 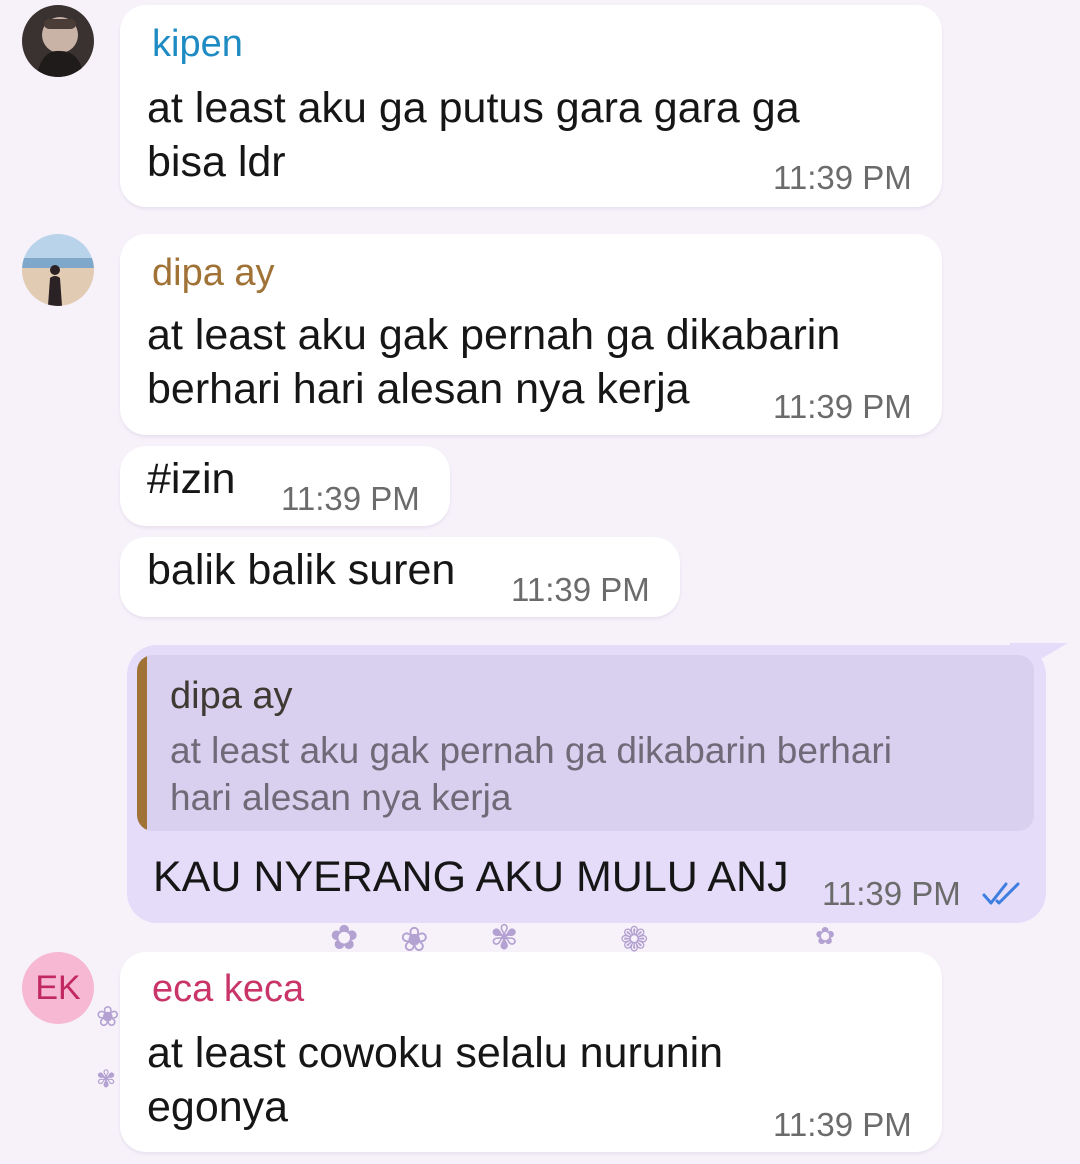 What do you see at coordinates (301, 570) in the screenshot?
I see `message-text: balik balik suren` at bounding box center [301, 570].